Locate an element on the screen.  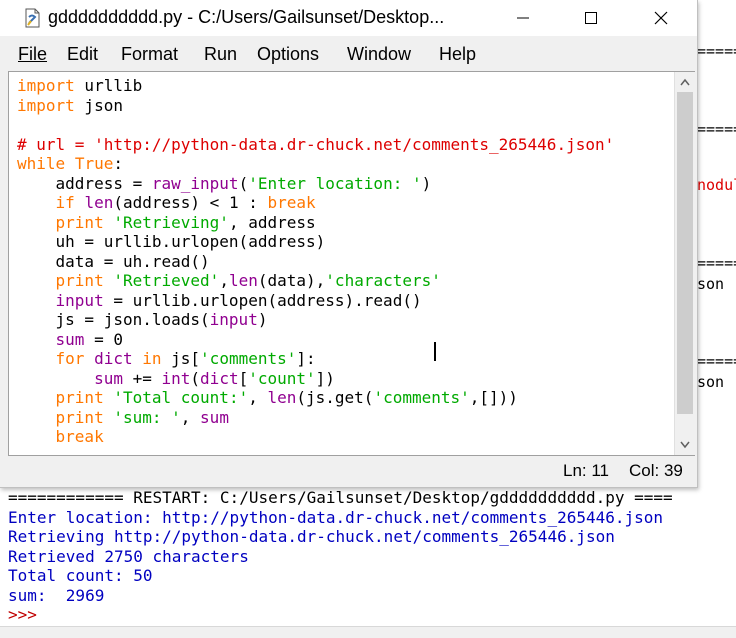
code-line: uh = urllib.urlopen(address) is located at coordinates (344, 242).